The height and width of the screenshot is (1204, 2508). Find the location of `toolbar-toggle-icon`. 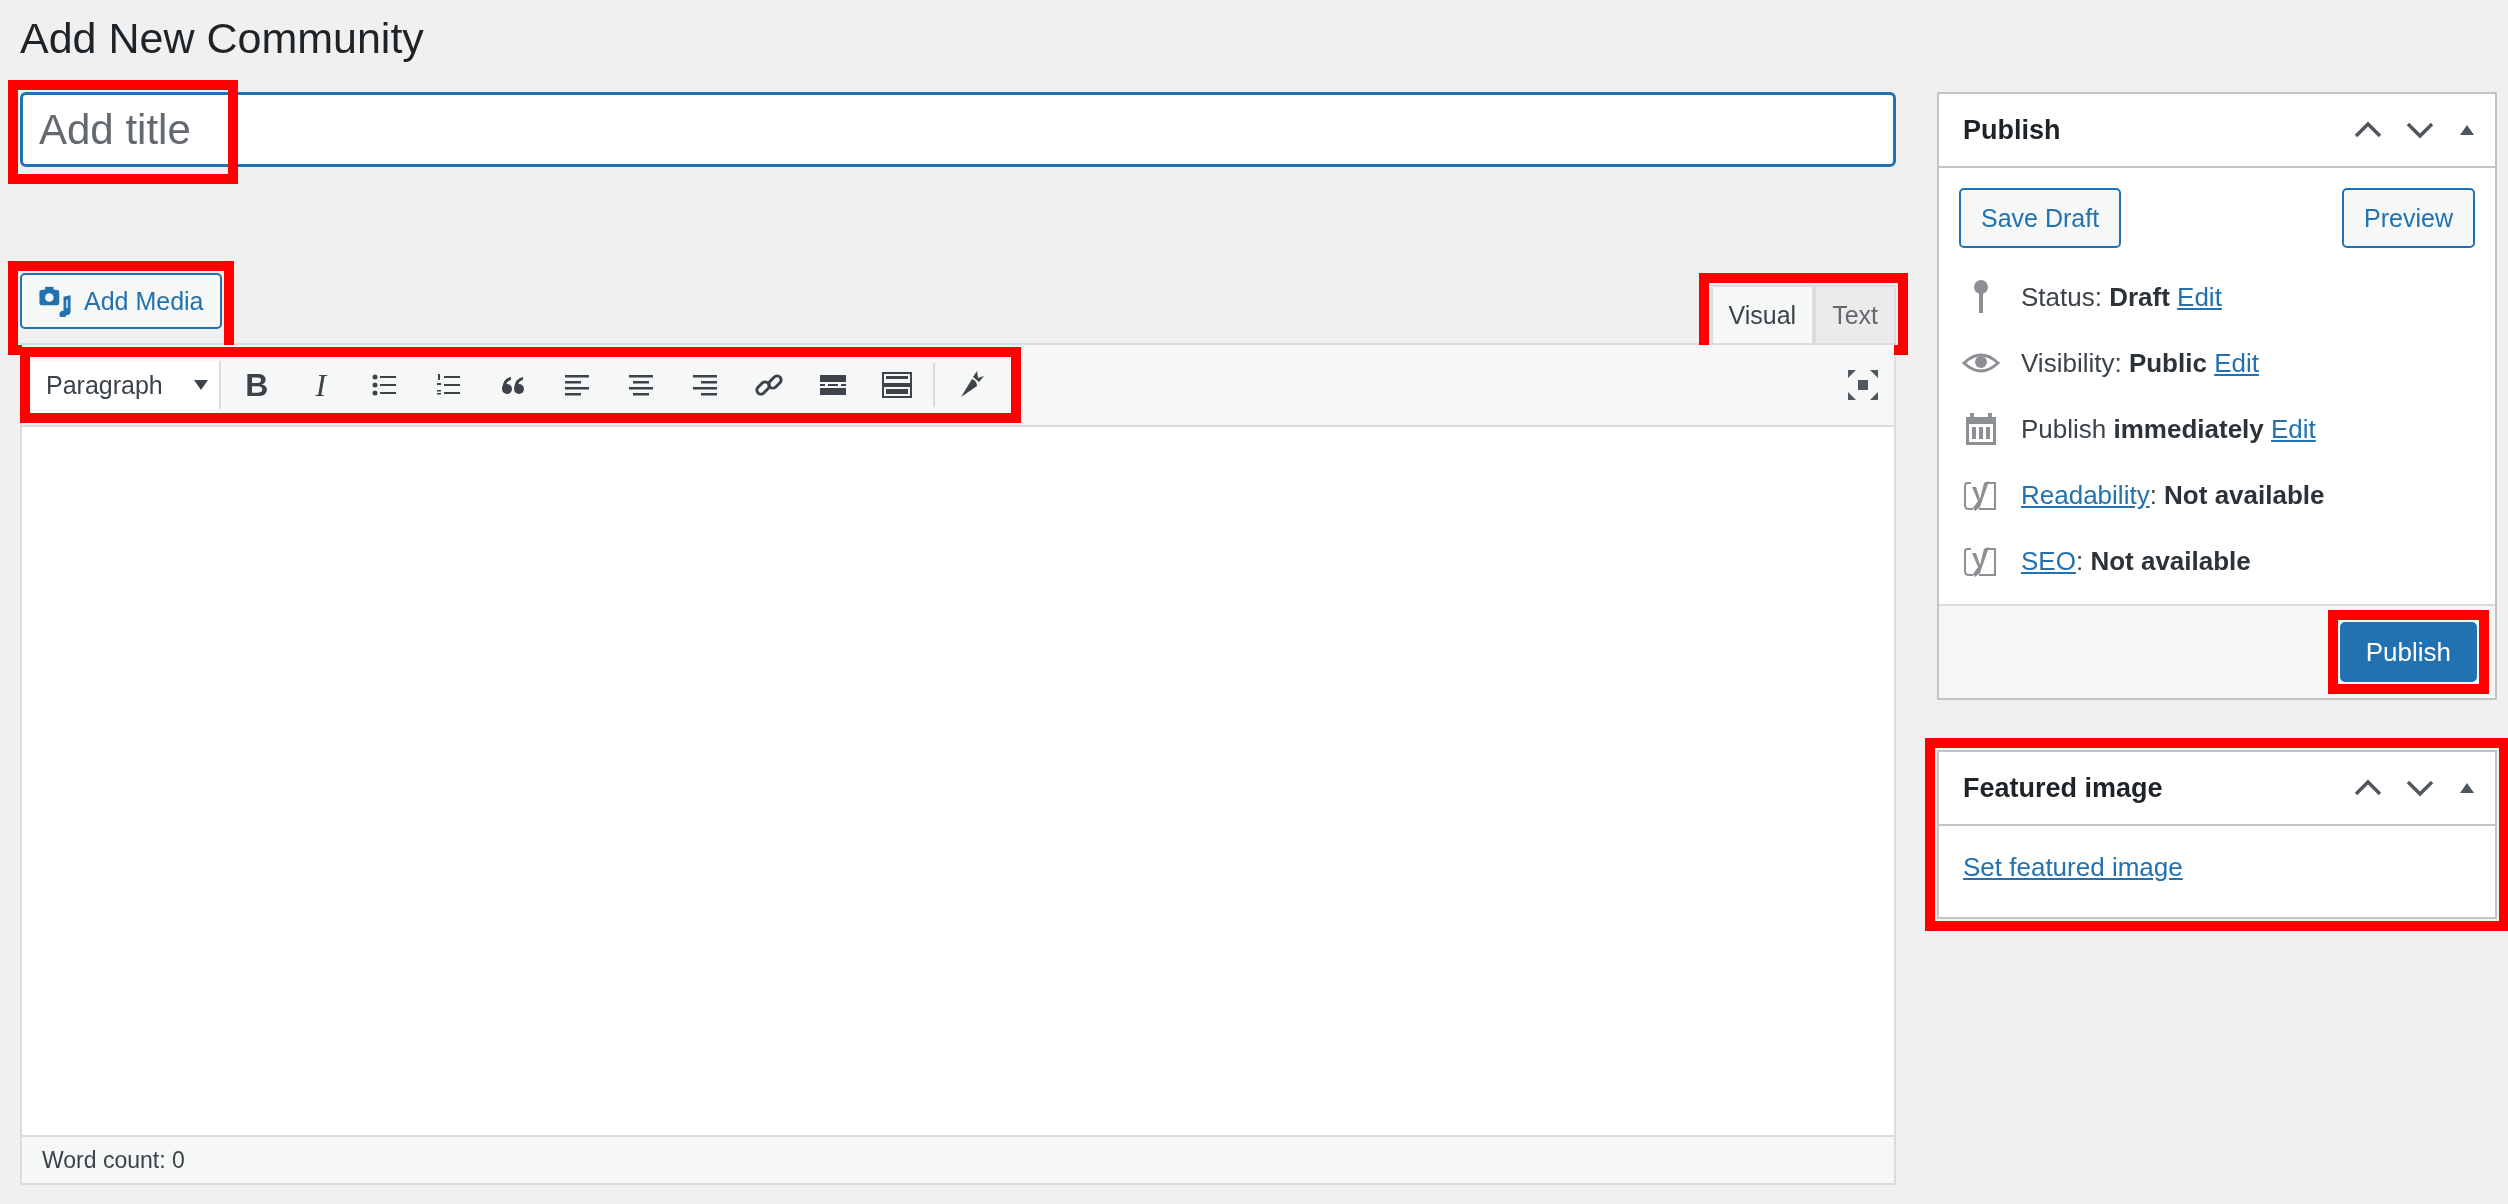

toolbar-toggle-icon is located at coordinates (896, 385).